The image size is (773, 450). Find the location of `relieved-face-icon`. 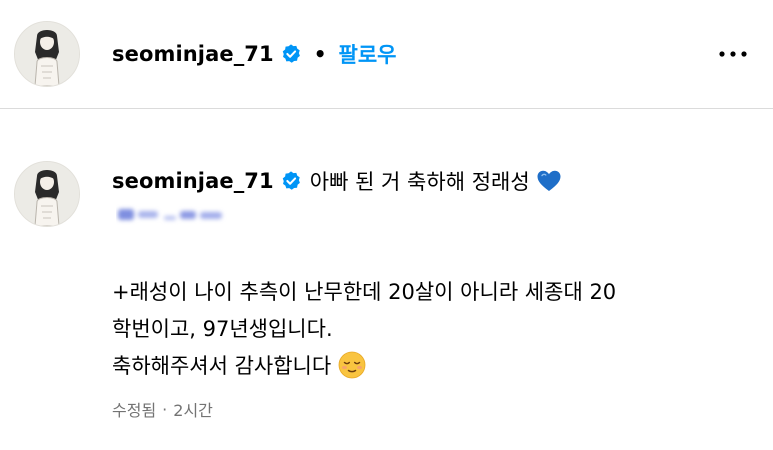

relieved-face-icon is located at coordinates (352, 365).